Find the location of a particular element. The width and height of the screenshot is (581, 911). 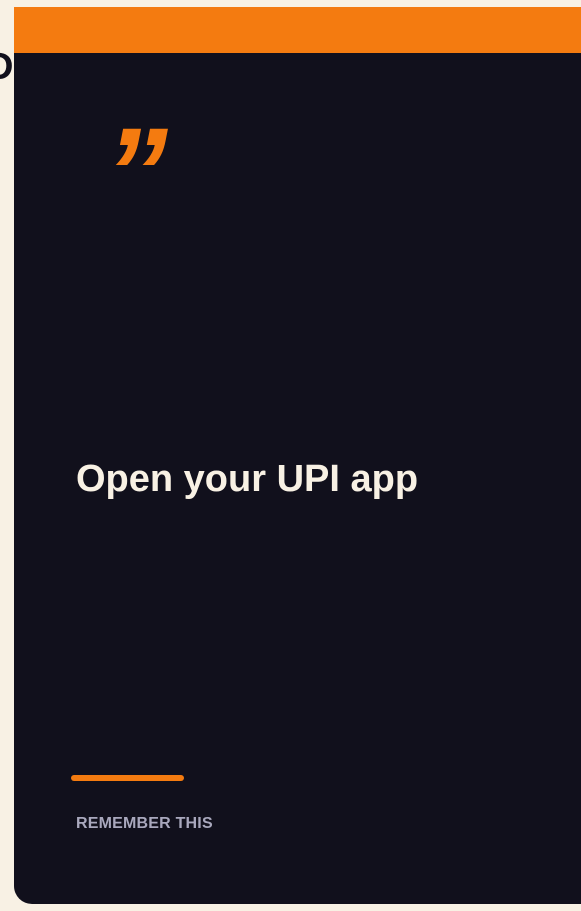

card-headline: Open your UPI app is located at coordinates (247, 479).